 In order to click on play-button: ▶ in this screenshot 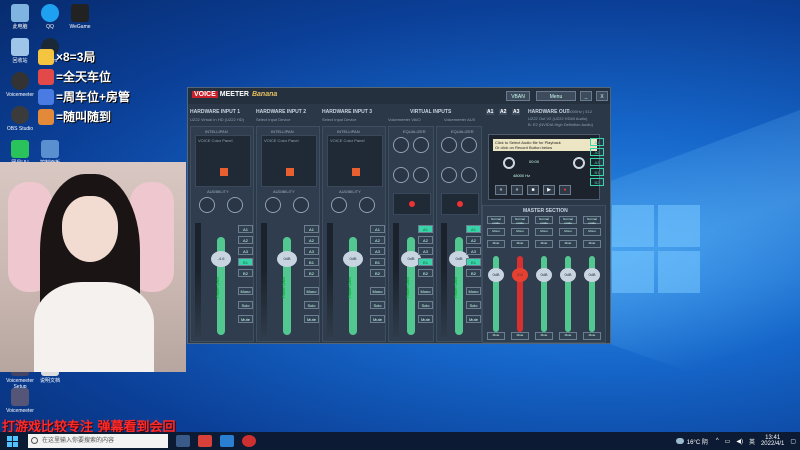, I will do `click(549, 190)`.